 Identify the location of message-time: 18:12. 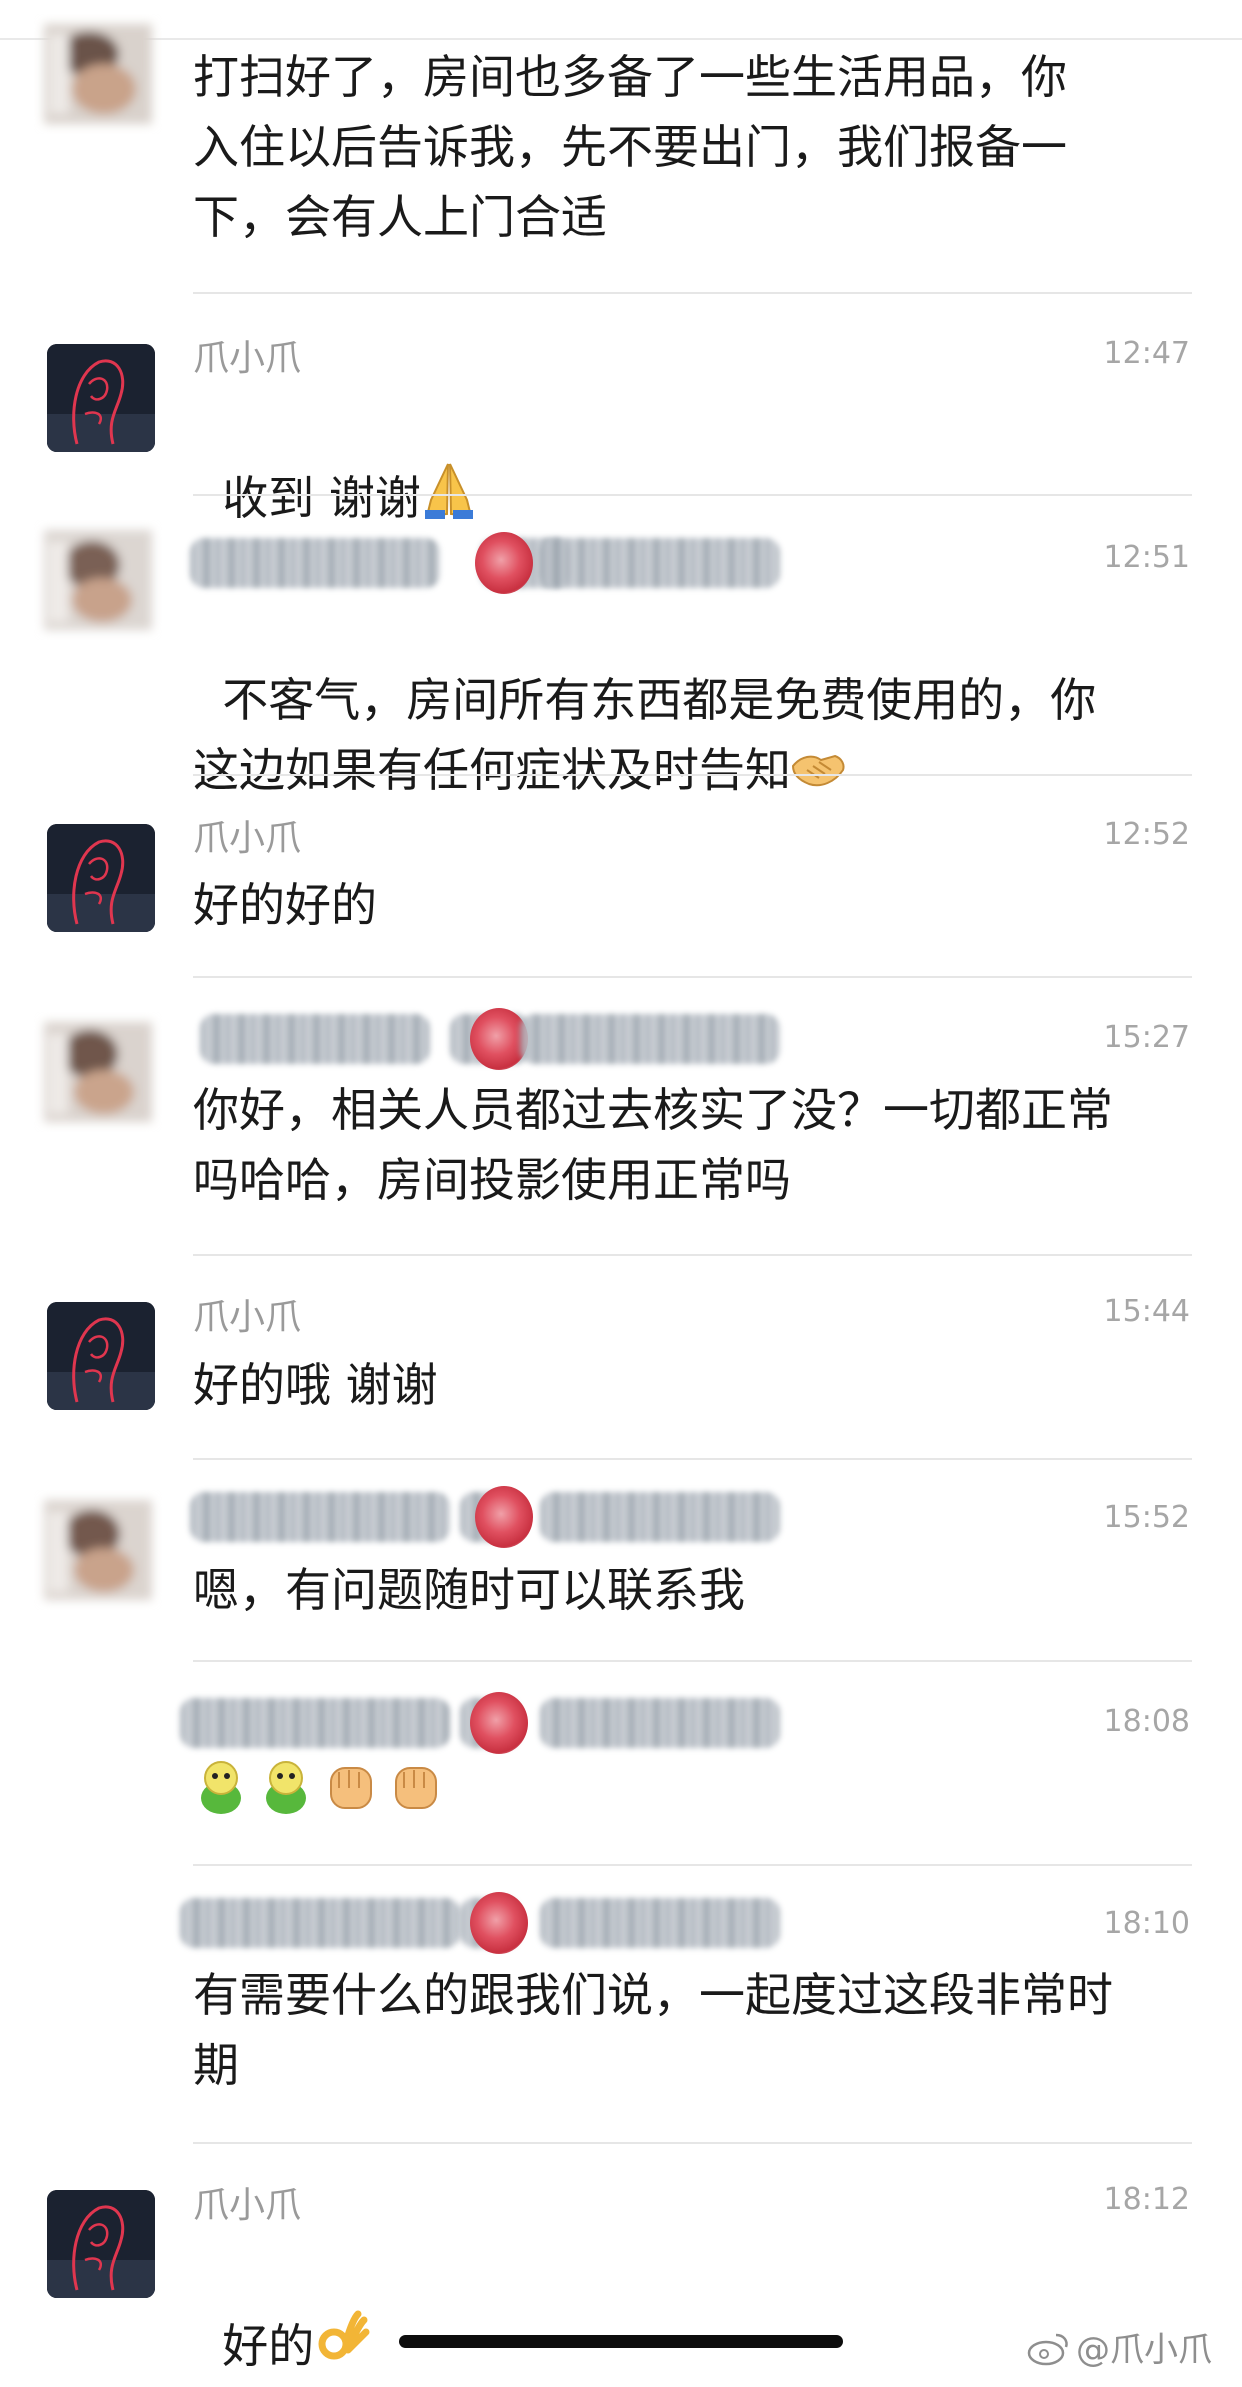
(1146, 2199).